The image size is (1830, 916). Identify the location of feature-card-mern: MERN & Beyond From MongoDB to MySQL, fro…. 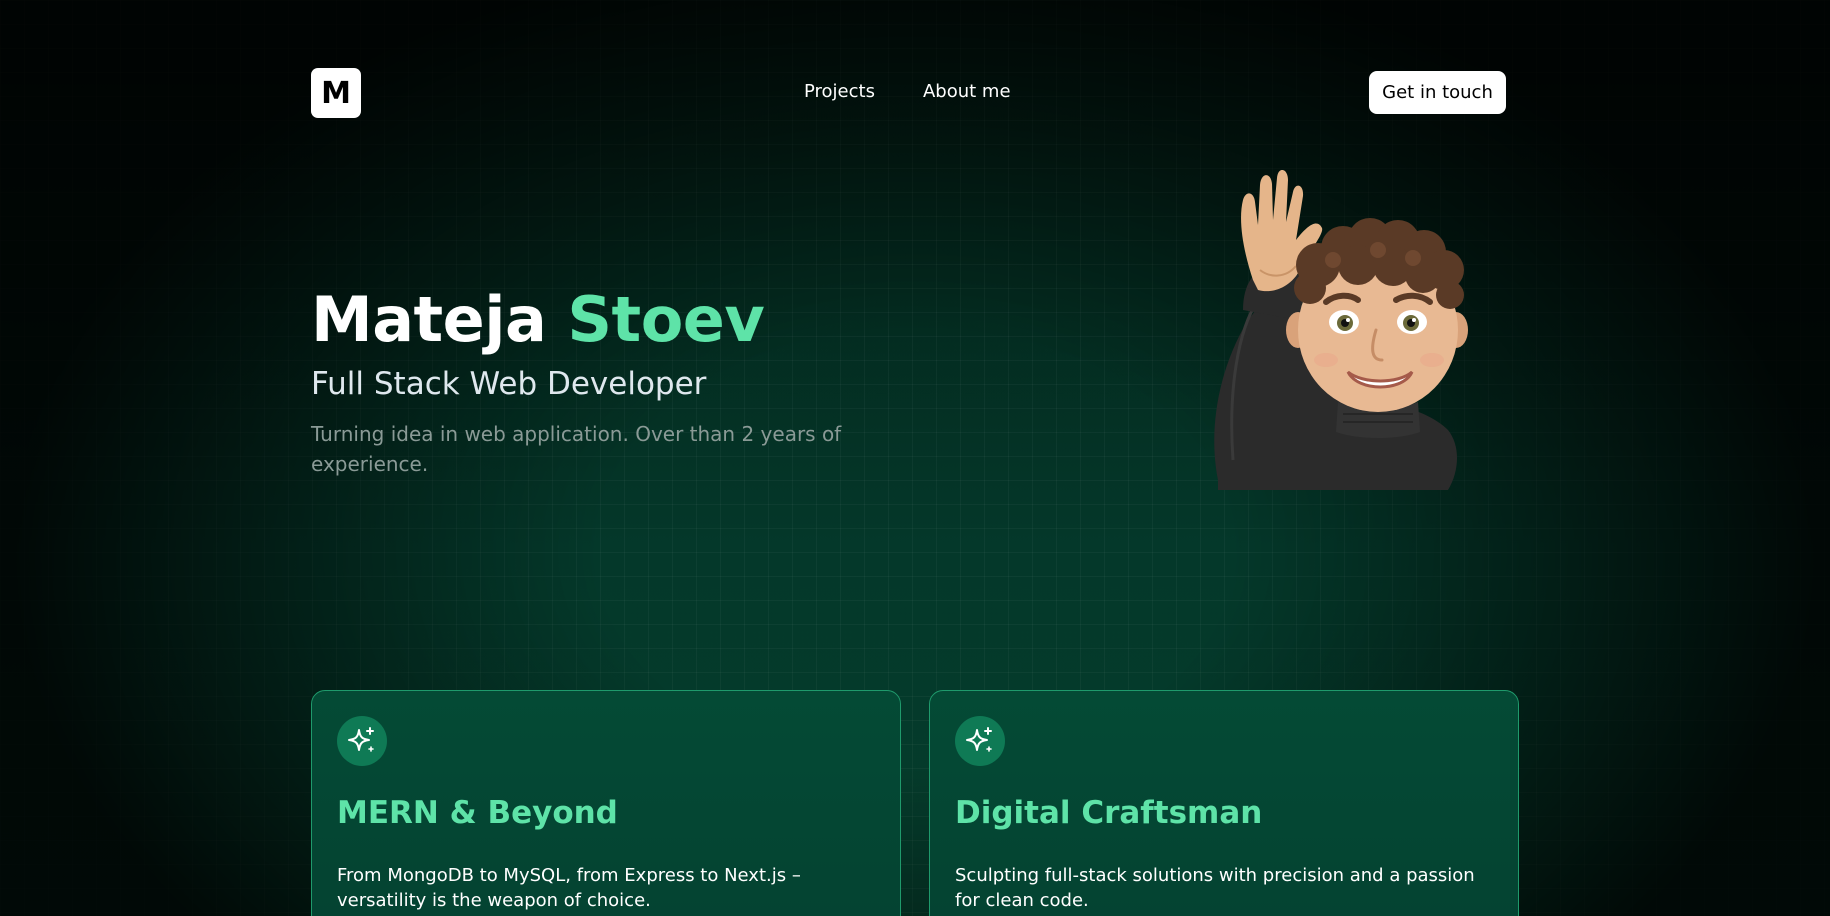
(606, 803).